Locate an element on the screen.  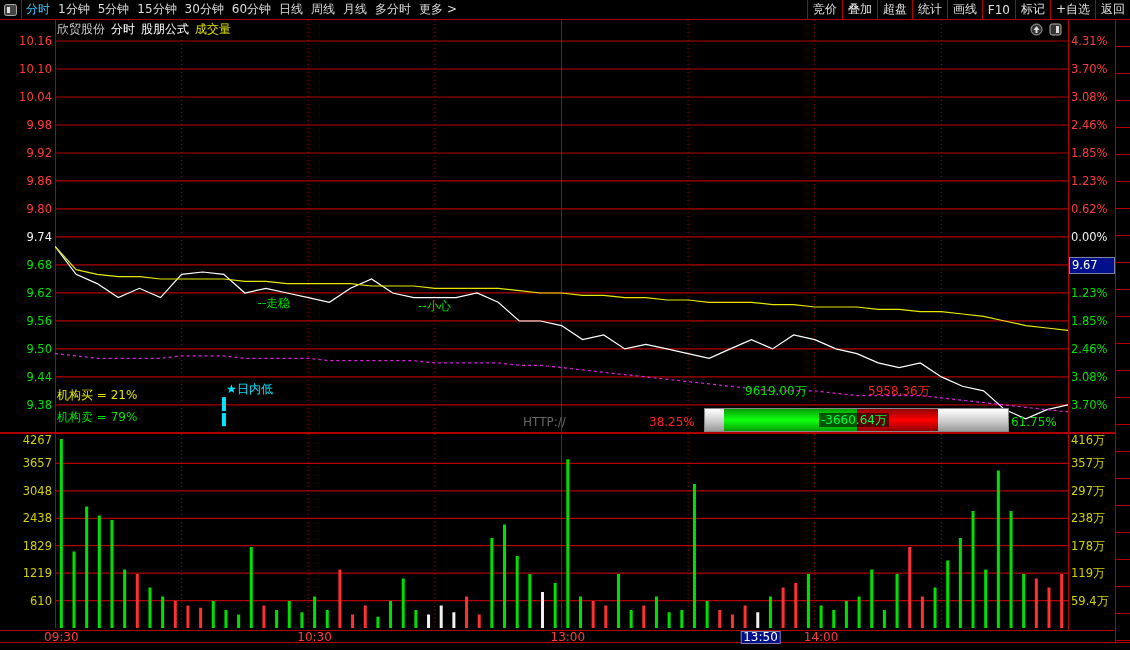
period-tab: 15分钟 is located at coordinates (157, 9).